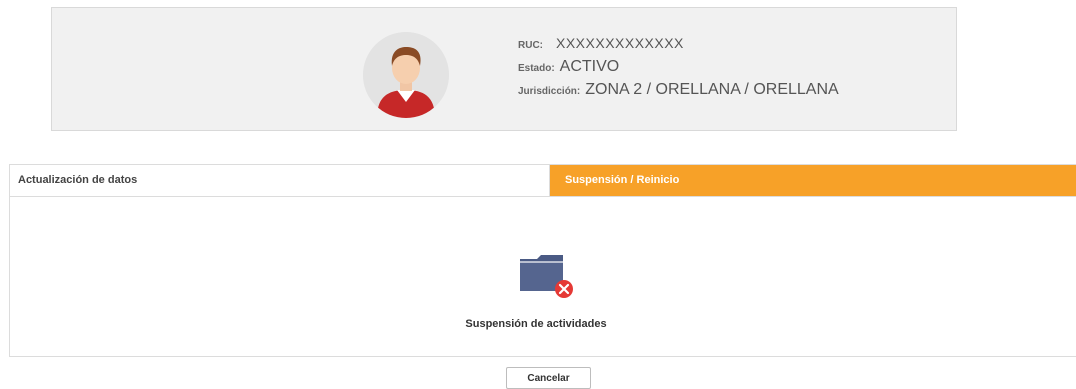 The height and width of the screenshot is (389, 1076). I want to click on ruc-value: XXXXXXXXXXXXX, so click(620, 43).